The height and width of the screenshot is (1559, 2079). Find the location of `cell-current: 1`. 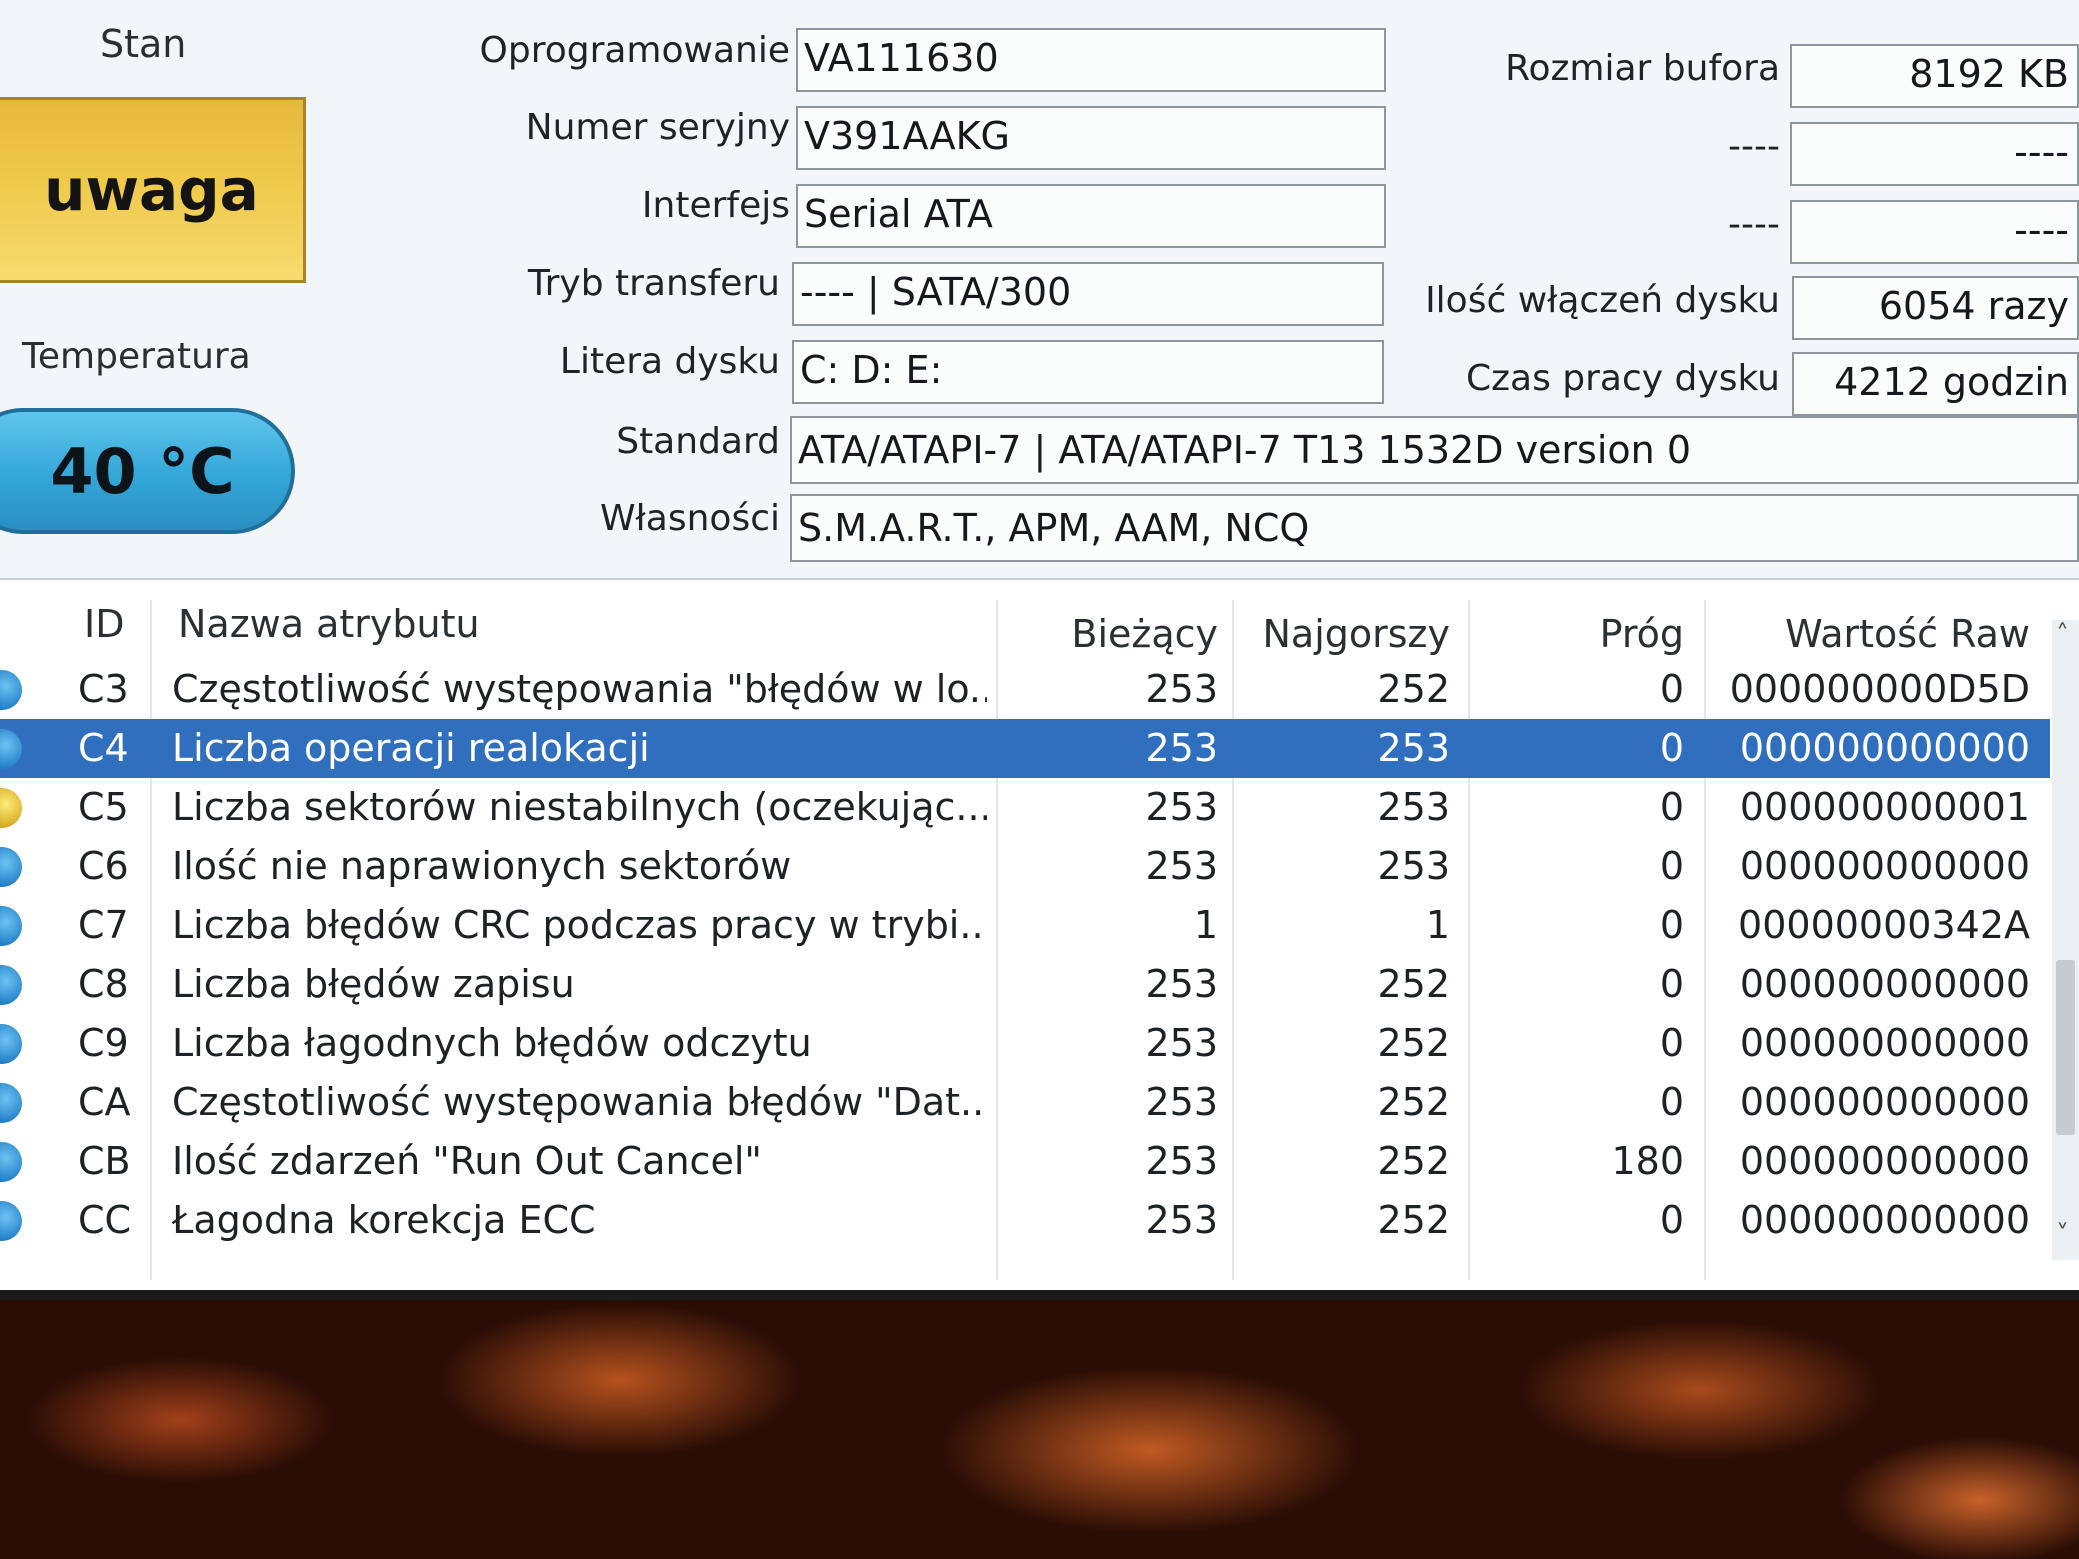

cell-current: 1 is located at coordinates (1205, 925).